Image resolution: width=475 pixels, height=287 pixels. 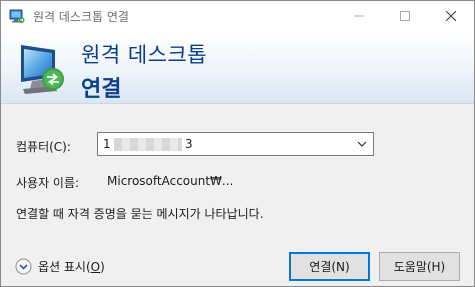 I want to click on computer-value: 1, so click(x=107, y=144).